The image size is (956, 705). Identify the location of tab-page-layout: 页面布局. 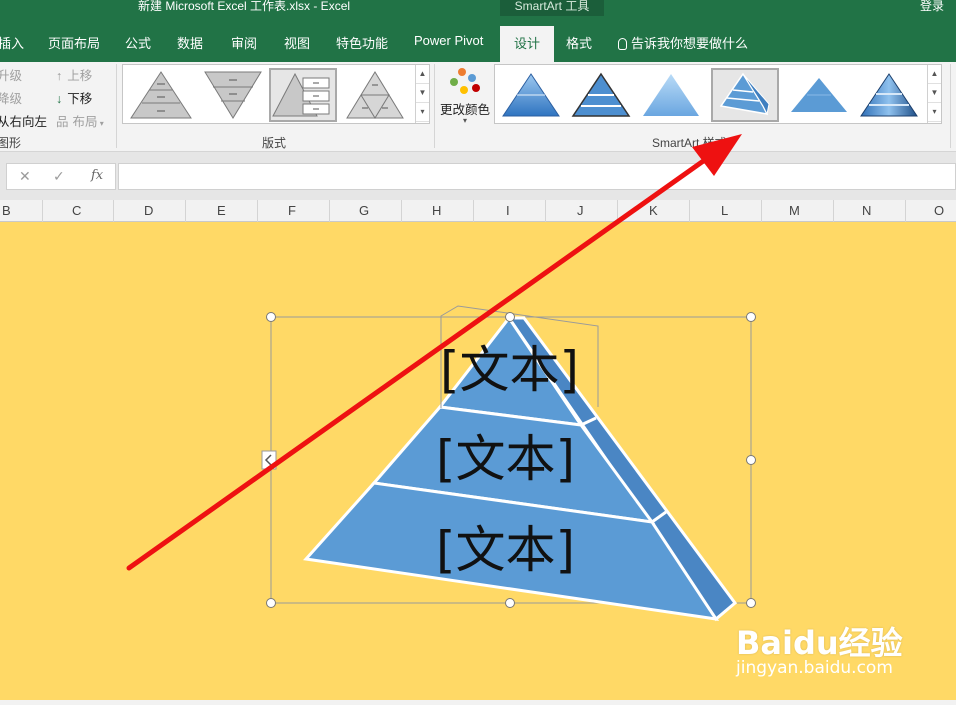
(74, 42).